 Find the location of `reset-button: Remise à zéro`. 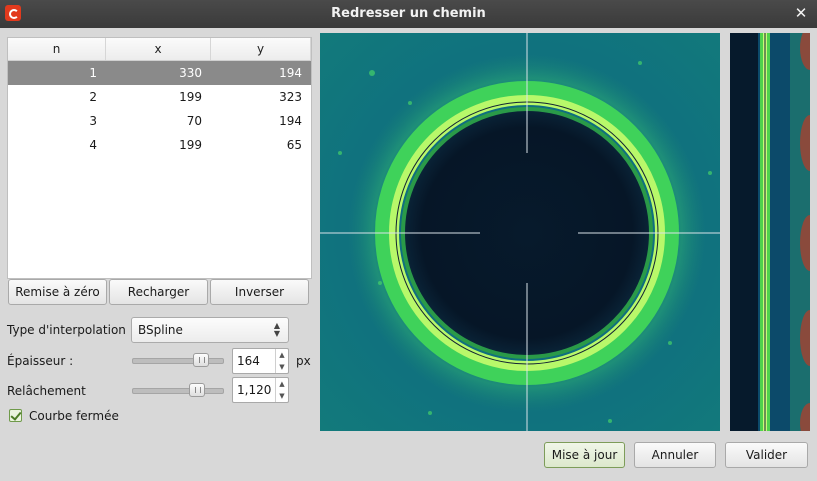

reset-button: Remise à zéro is located at coordinates (57, 292).